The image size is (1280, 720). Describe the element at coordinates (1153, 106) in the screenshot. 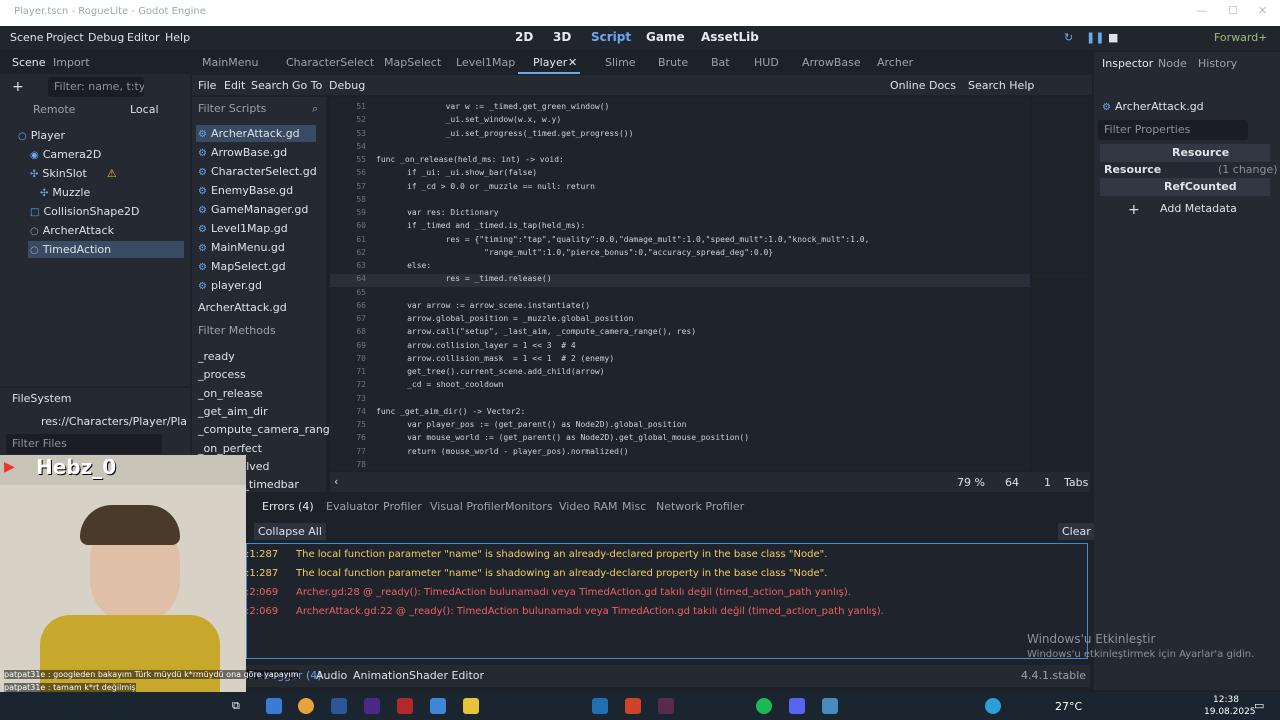

I see `inspector-object: ⚙ ArcherAttack.gd` at that location.